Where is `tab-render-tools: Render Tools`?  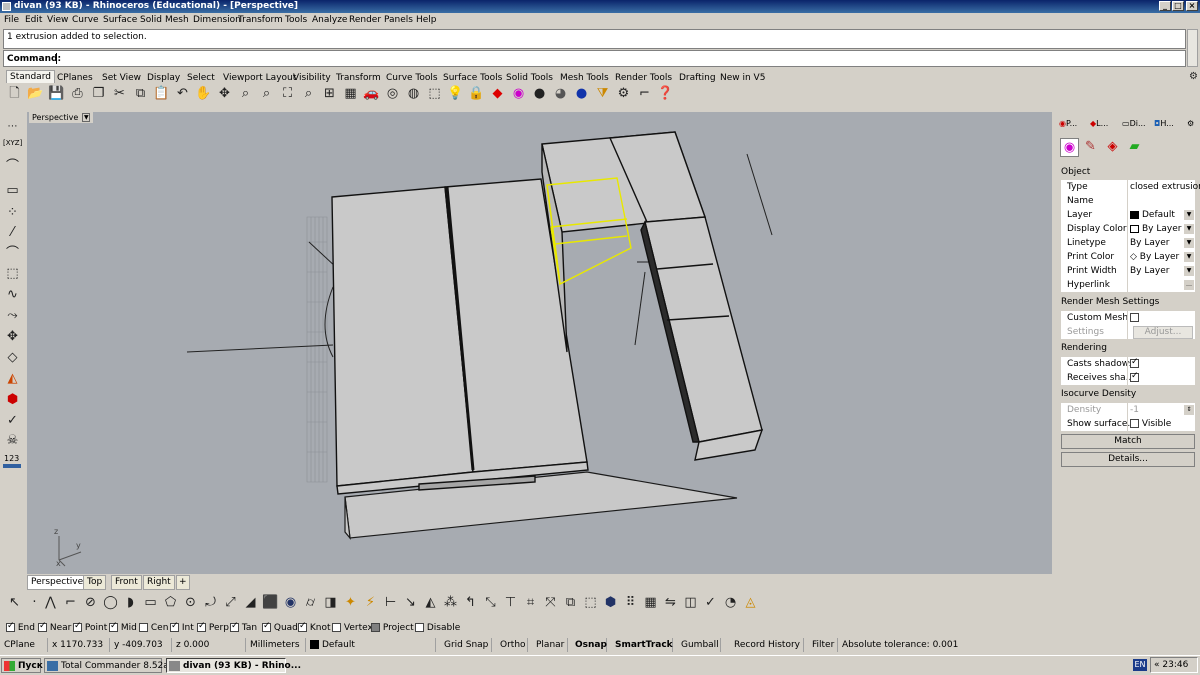
tab-render-tools: Render Tools is located at coordinates (643, 78).